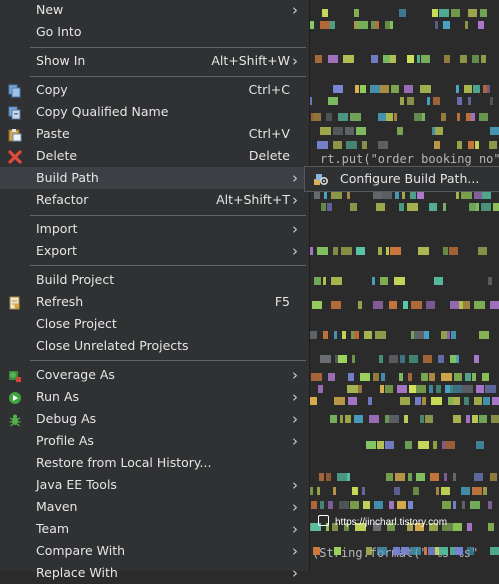 Image resolution: width=499 pixels, height=584 pixels. I want to click on menu-item-build-project: Build Project, so click(154, 280).